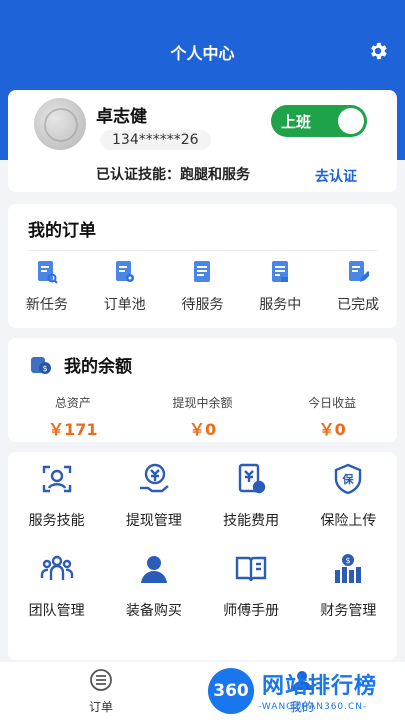 This screenshot has height=720, width=405. I want to click on service-label: 团队管理, so click(56, 611).